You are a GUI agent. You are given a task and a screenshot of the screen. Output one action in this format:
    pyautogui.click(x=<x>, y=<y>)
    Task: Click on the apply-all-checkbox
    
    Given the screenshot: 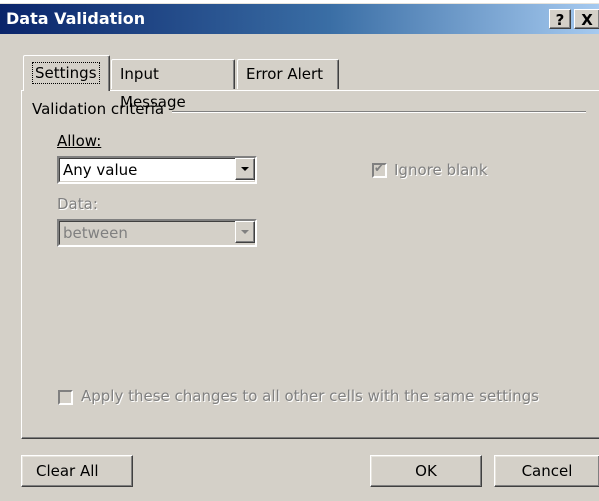 What is the action you would take?
    pyautogui.click(x=65, y=397)
    